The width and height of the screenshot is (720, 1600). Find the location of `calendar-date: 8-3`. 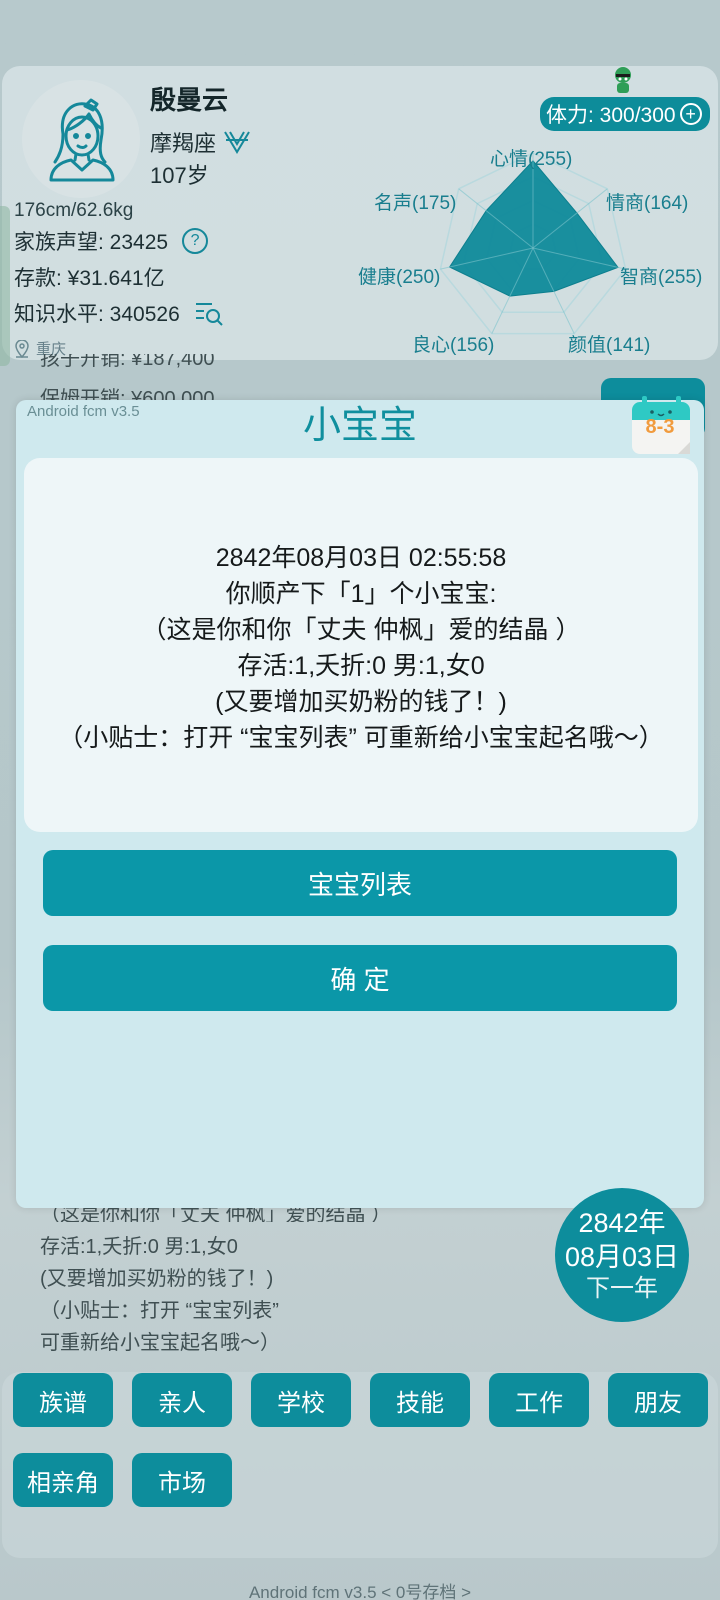

calendar-date: 8-3 is located at coordinates (660, 427).